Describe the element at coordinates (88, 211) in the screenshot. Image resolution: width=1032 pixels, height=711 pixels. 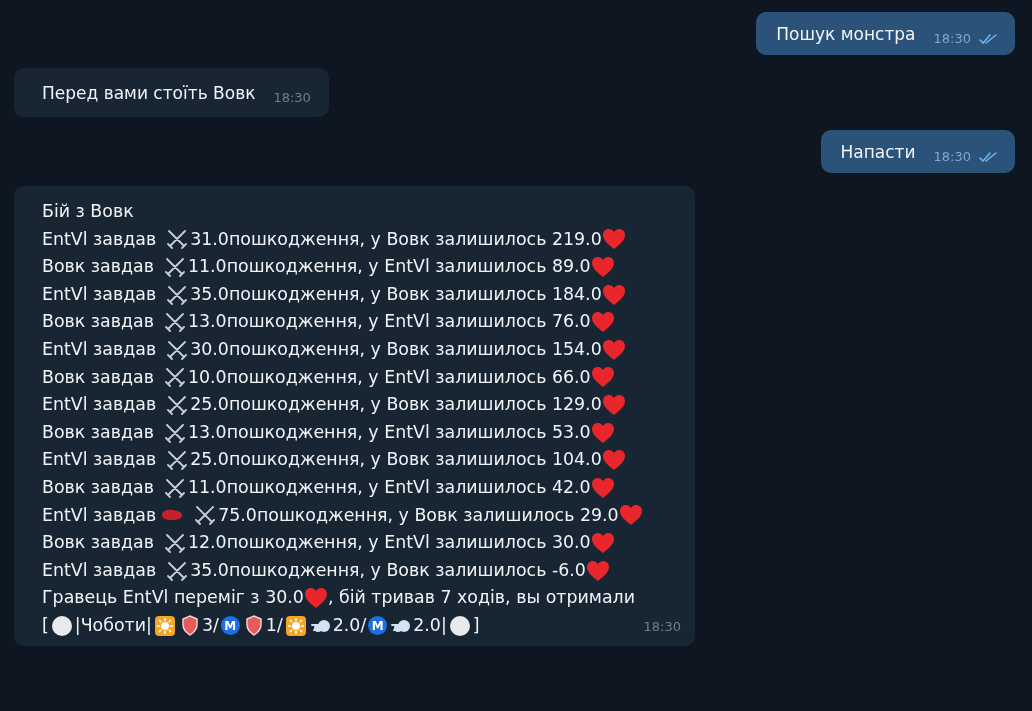
I see `battle-title: Бій з Вовк` at that location.